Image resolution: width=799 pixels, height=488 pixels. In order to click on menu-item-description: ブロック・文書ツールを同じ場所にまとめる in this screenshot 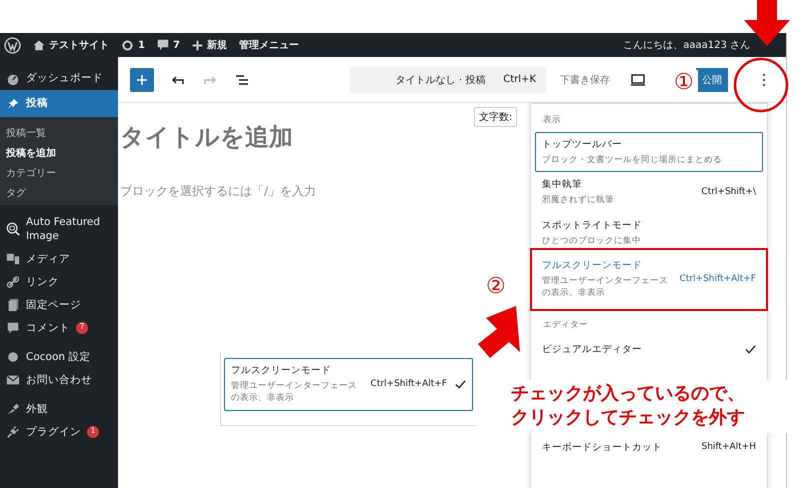, I will do `click(632, 160)`.